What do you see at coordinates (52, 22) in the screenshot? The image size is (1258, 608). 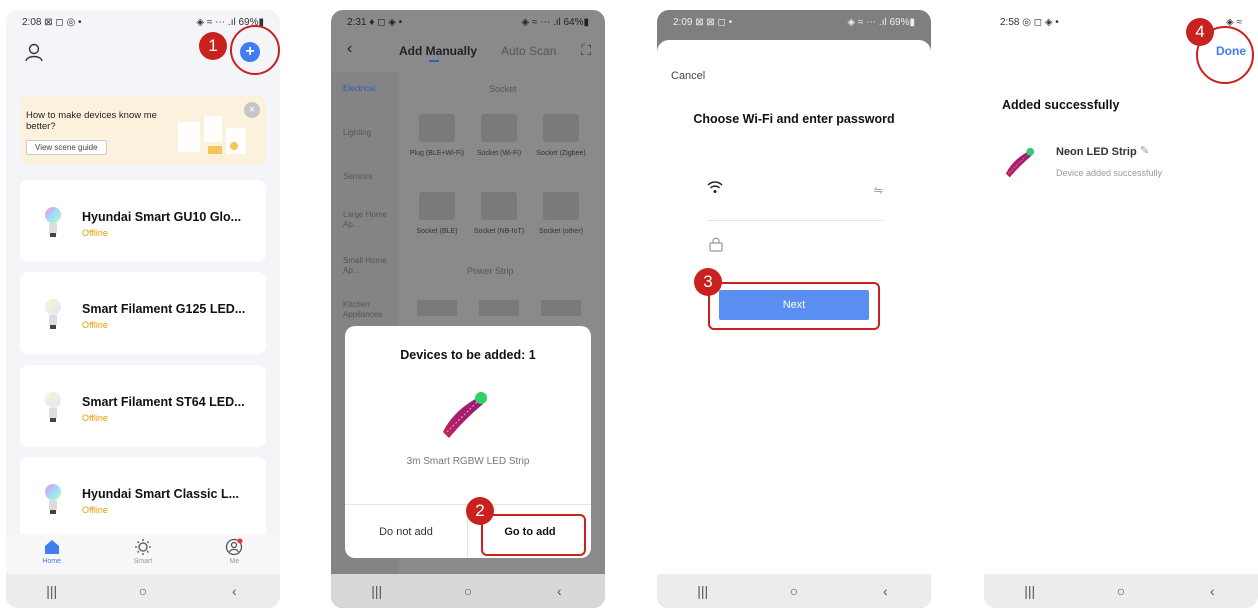 I see `status-time: 2:08 ⊠ ◻ ◎ •` at bounding box center [52, 22].